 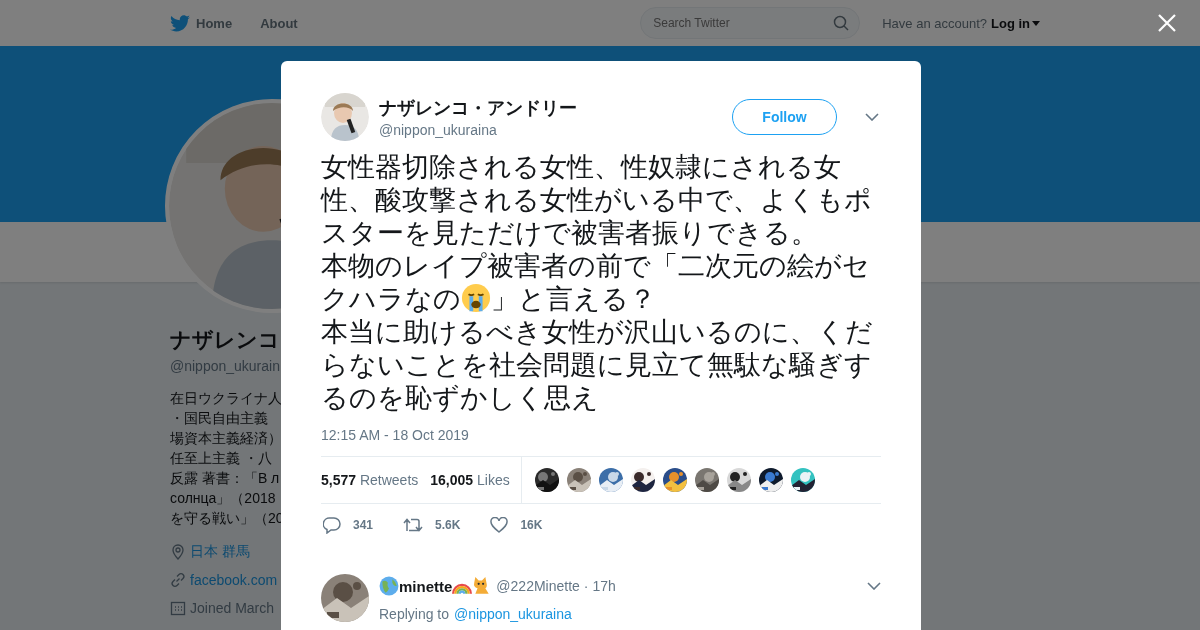 I want to click on retweet-icon, so click(x=413, y=525).